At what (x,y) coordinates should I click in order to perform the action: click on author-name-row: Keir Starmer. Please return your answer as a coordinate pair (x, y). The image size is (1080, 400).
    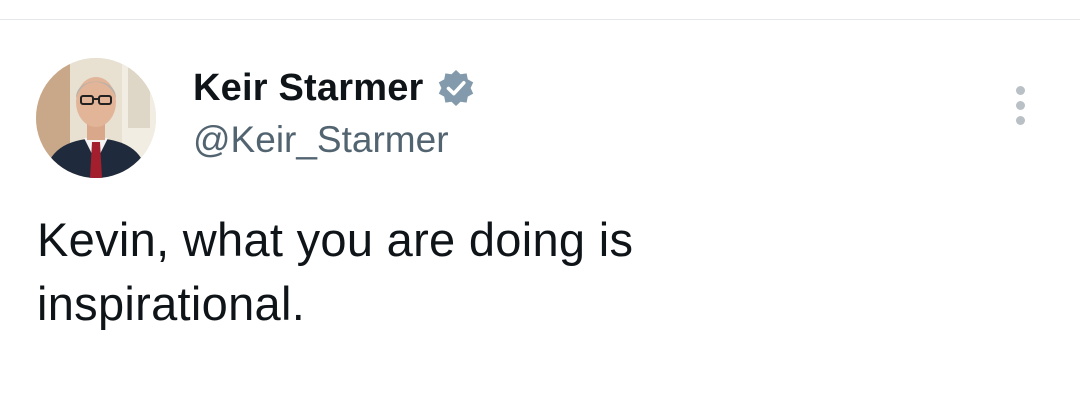
    Looking at the image, I should click on (334, 88).